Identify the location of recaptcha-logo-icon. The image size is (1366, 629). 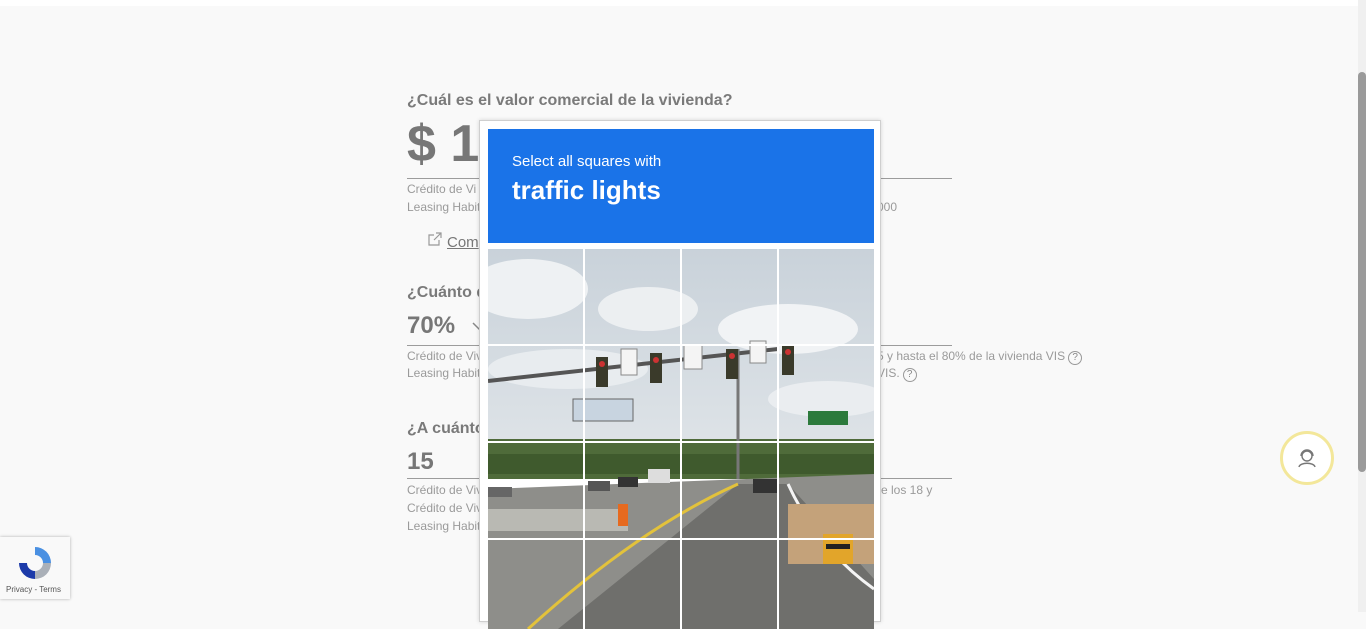
(35, 563).